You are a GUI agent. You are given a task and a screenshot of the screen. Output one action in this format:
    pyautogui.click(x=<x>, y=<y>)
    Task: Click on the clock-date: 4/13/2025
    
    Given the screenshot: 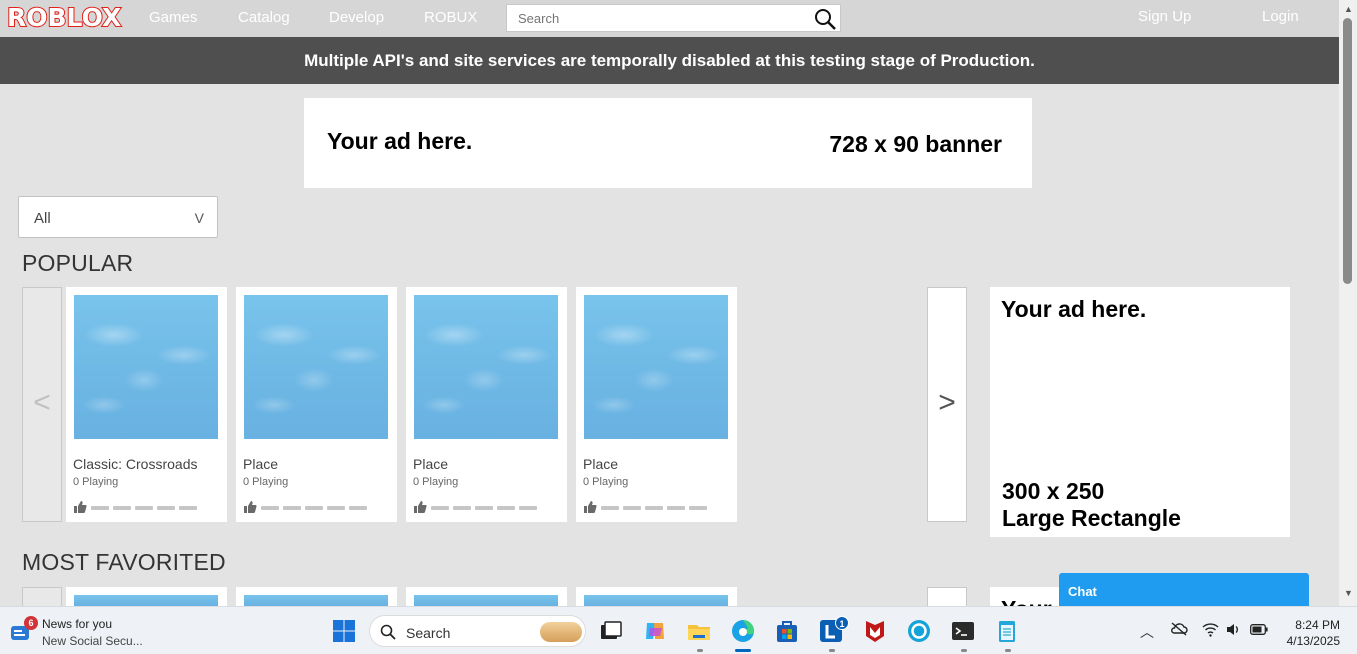 What is the action you would take?
    pyautogui.click(x=1313, y=641)
    